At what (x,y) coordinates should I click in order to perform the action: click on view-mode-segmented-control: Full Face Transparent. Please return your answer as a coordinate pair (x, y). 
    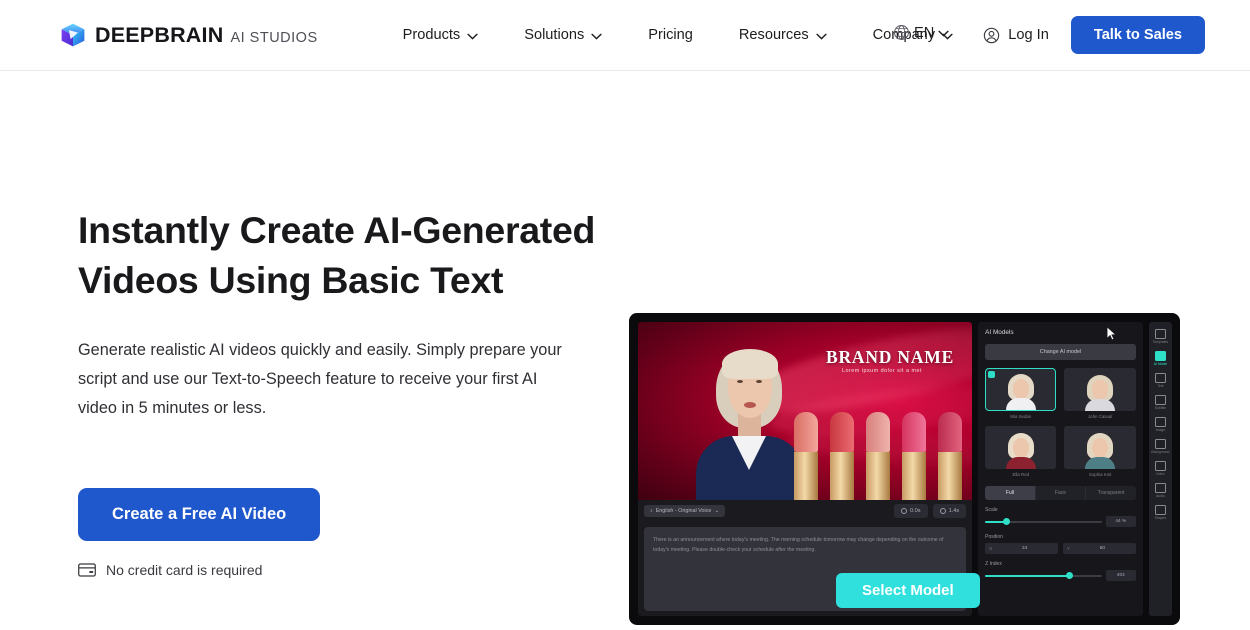
    Looking at the image, I should click on (1060, 493).